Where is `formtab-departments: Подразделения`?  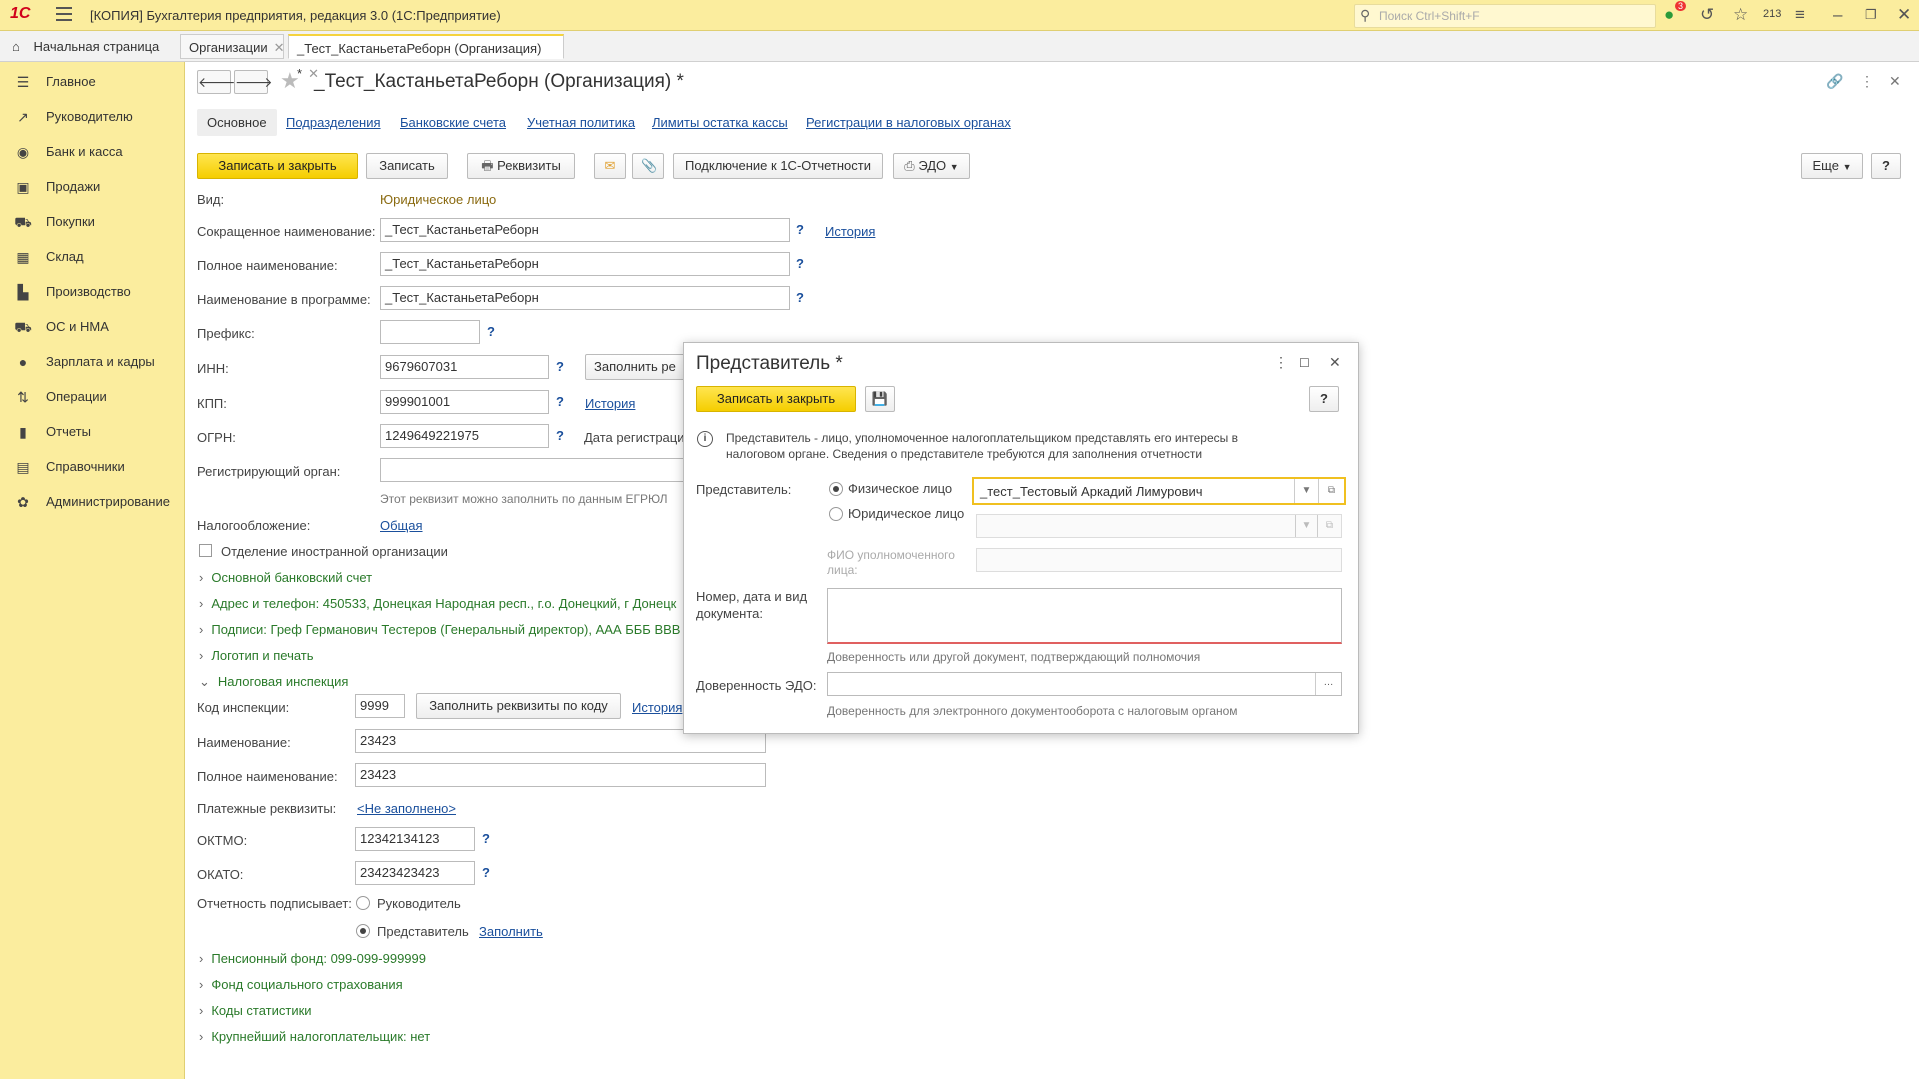
formtab-departments: Подразделения is located at coordinates (333, 122).